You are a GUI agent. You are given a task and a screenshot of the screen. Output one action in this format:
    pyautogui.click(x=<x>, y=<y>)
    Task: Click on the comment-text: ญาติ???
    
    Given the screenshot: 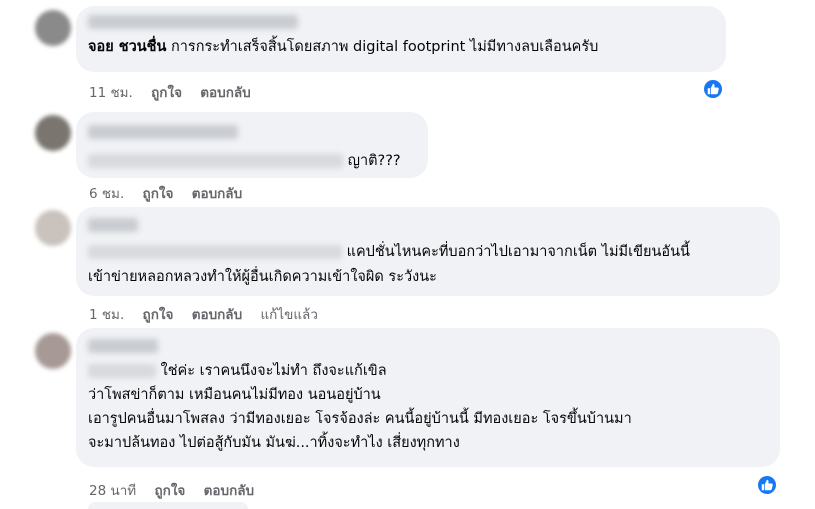 What is the action you would take?
    pyautogui.click(x=374, y=161)
    